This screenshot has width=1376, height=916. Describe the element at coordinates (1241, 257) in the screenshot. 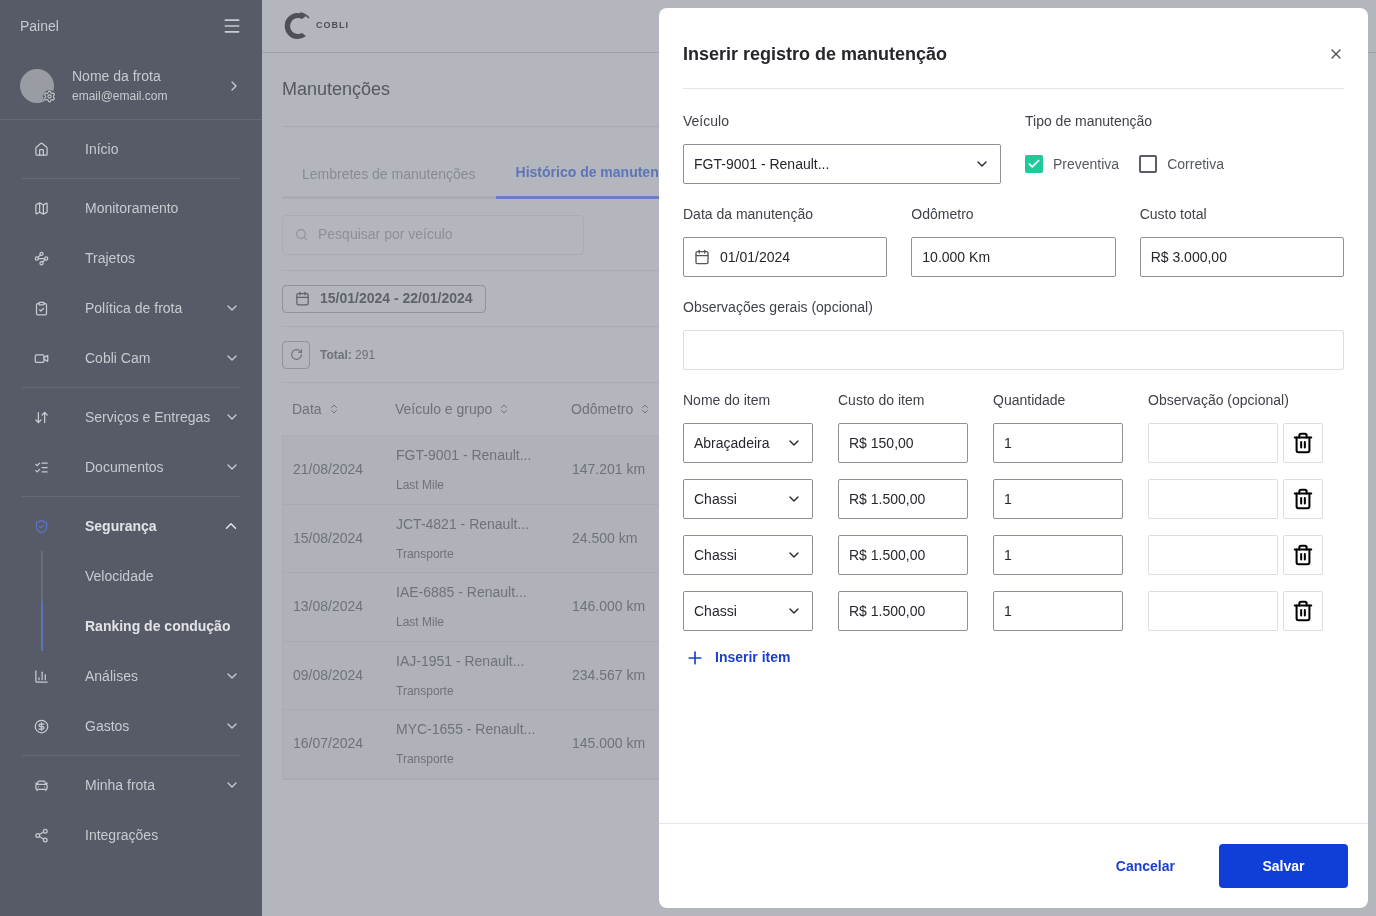

I see `total-cost-field: R$ 3.000,00` at that location.